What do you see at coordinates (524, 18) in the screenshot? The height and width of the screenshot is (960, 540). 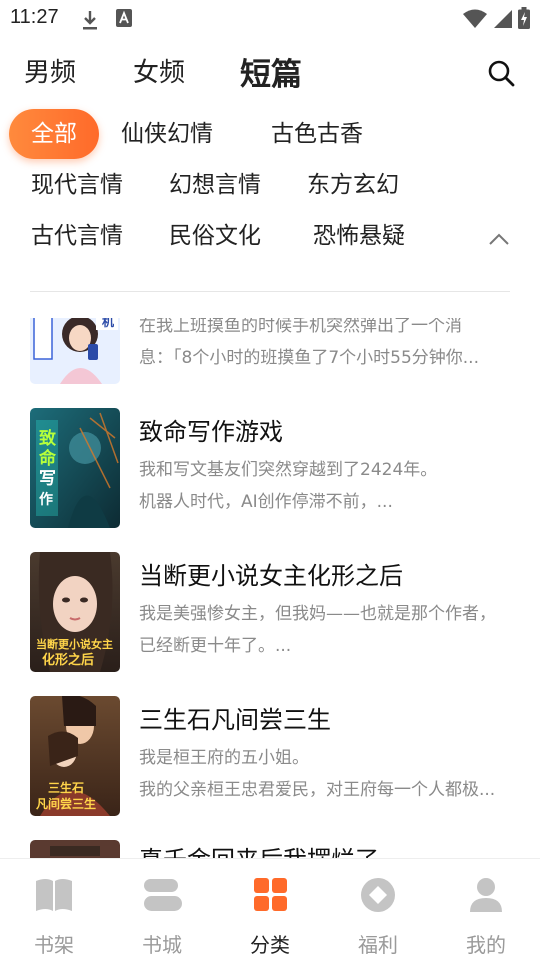 I see `battery-charging-icon` at bounding box center [524, 18].